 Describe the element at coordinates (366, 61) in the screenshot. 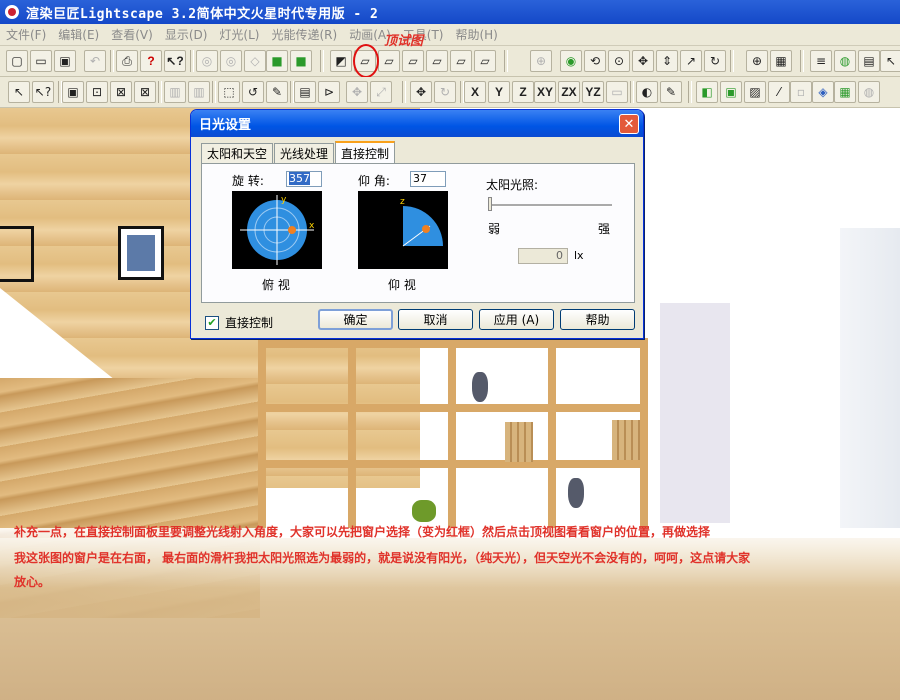

I see `top-view-highlight` at that location.